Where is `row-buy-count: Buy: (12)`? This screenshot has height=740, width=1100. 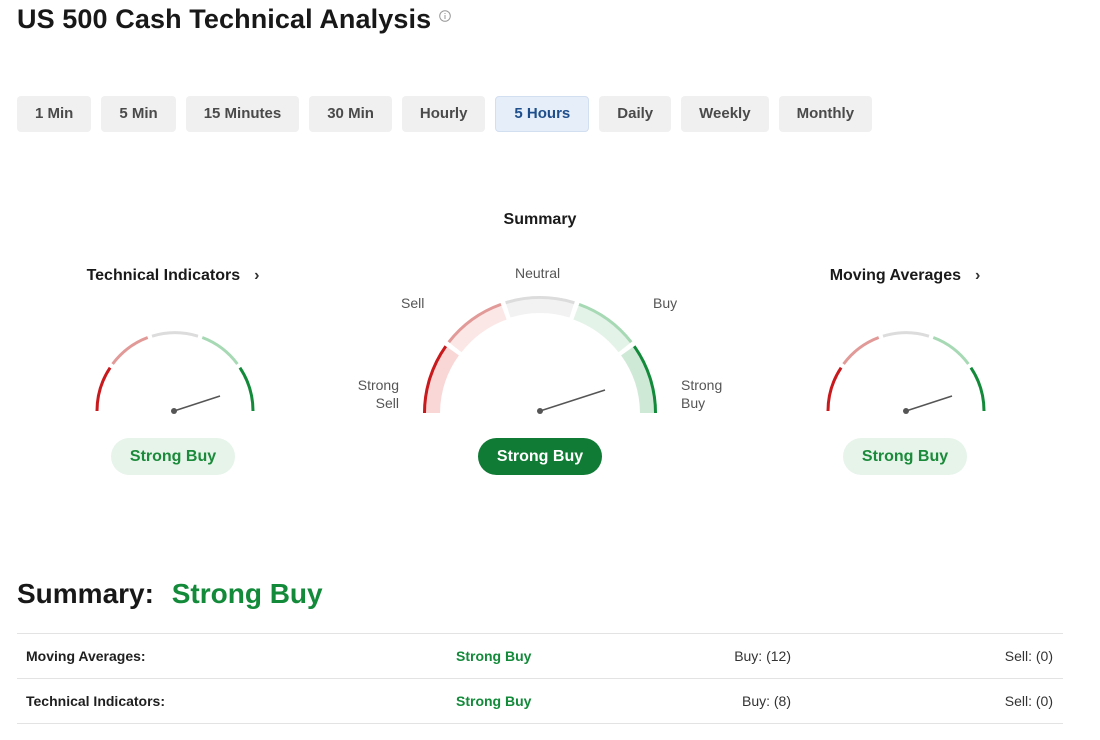
row-buy-count: Buy: (12) is located at coordinates (762, 656).